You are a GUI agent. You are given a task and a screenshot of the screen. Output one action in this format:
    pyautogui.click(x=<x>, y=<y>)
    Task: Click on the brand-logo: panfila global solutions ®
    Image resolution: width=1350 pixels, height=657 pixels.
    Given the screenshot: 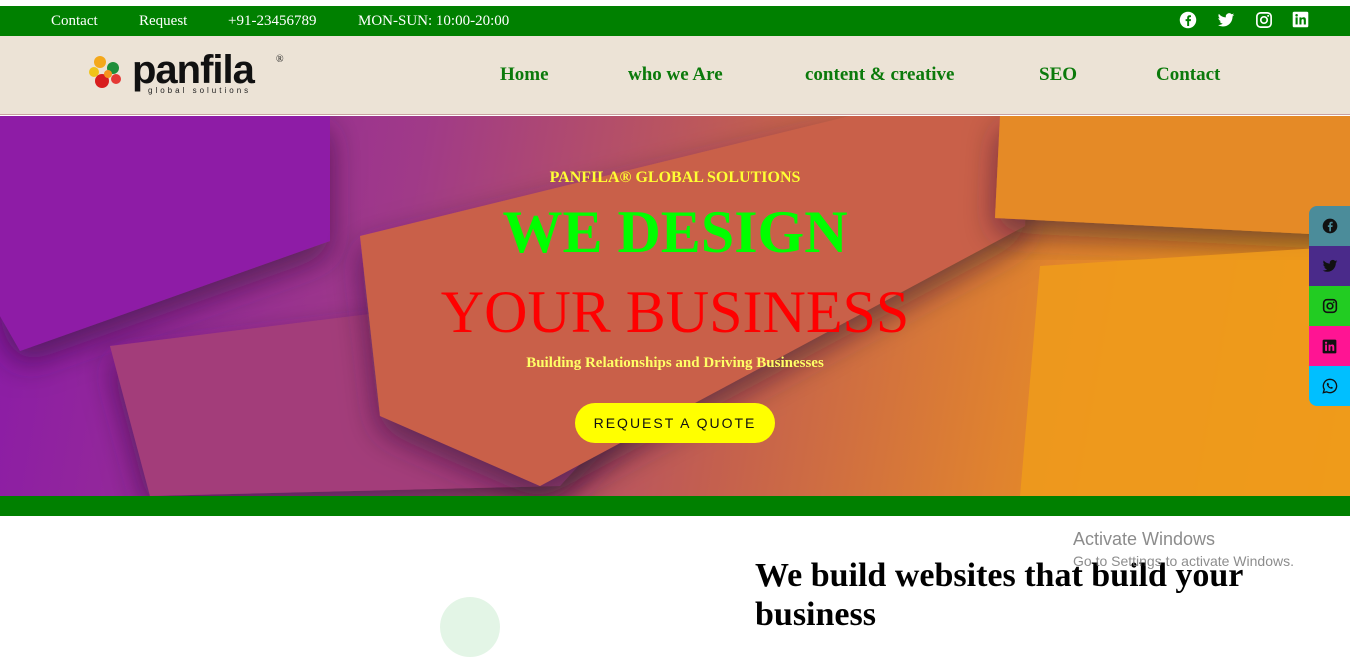 What is the action you would take?
    pyautogui.click(x=188, y=73)
    